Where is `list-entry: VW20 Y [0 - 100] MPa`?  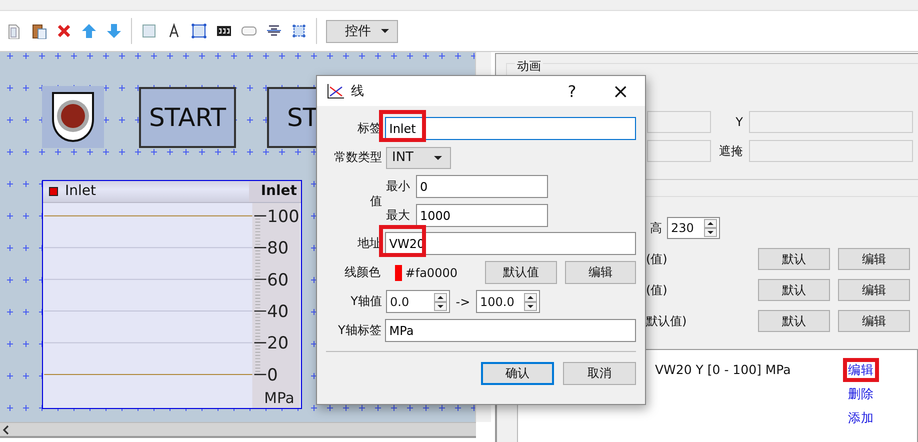
list-entry: VW20 Y [0 - 100] MPa is located at coordinates (749, 369).